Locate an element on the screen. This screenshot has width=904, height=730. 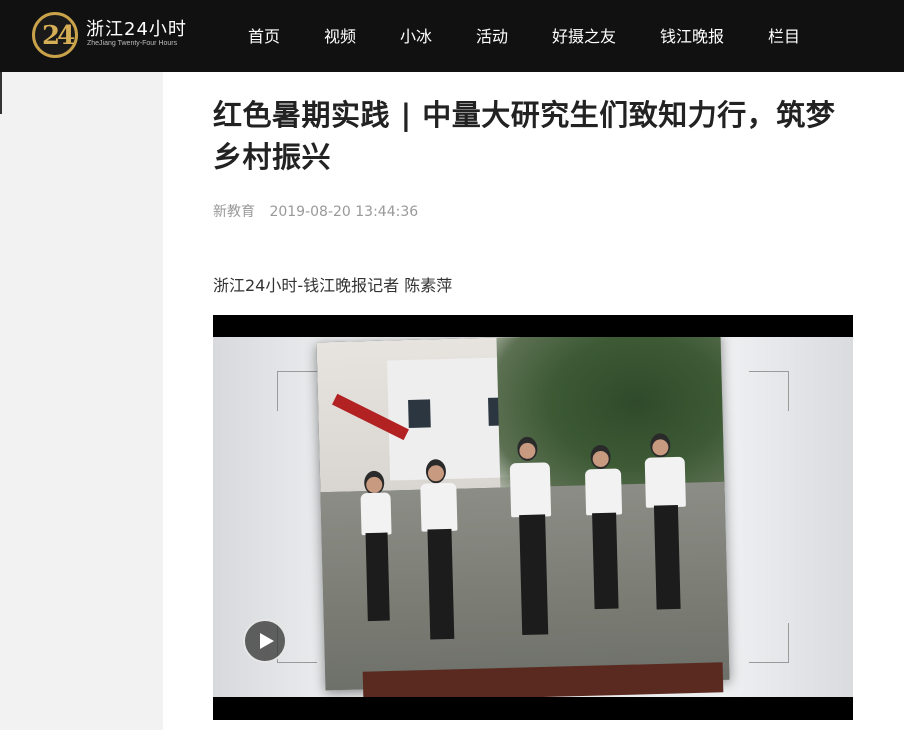
logo-mark-text: 24 is located at coordinates (58, 36).